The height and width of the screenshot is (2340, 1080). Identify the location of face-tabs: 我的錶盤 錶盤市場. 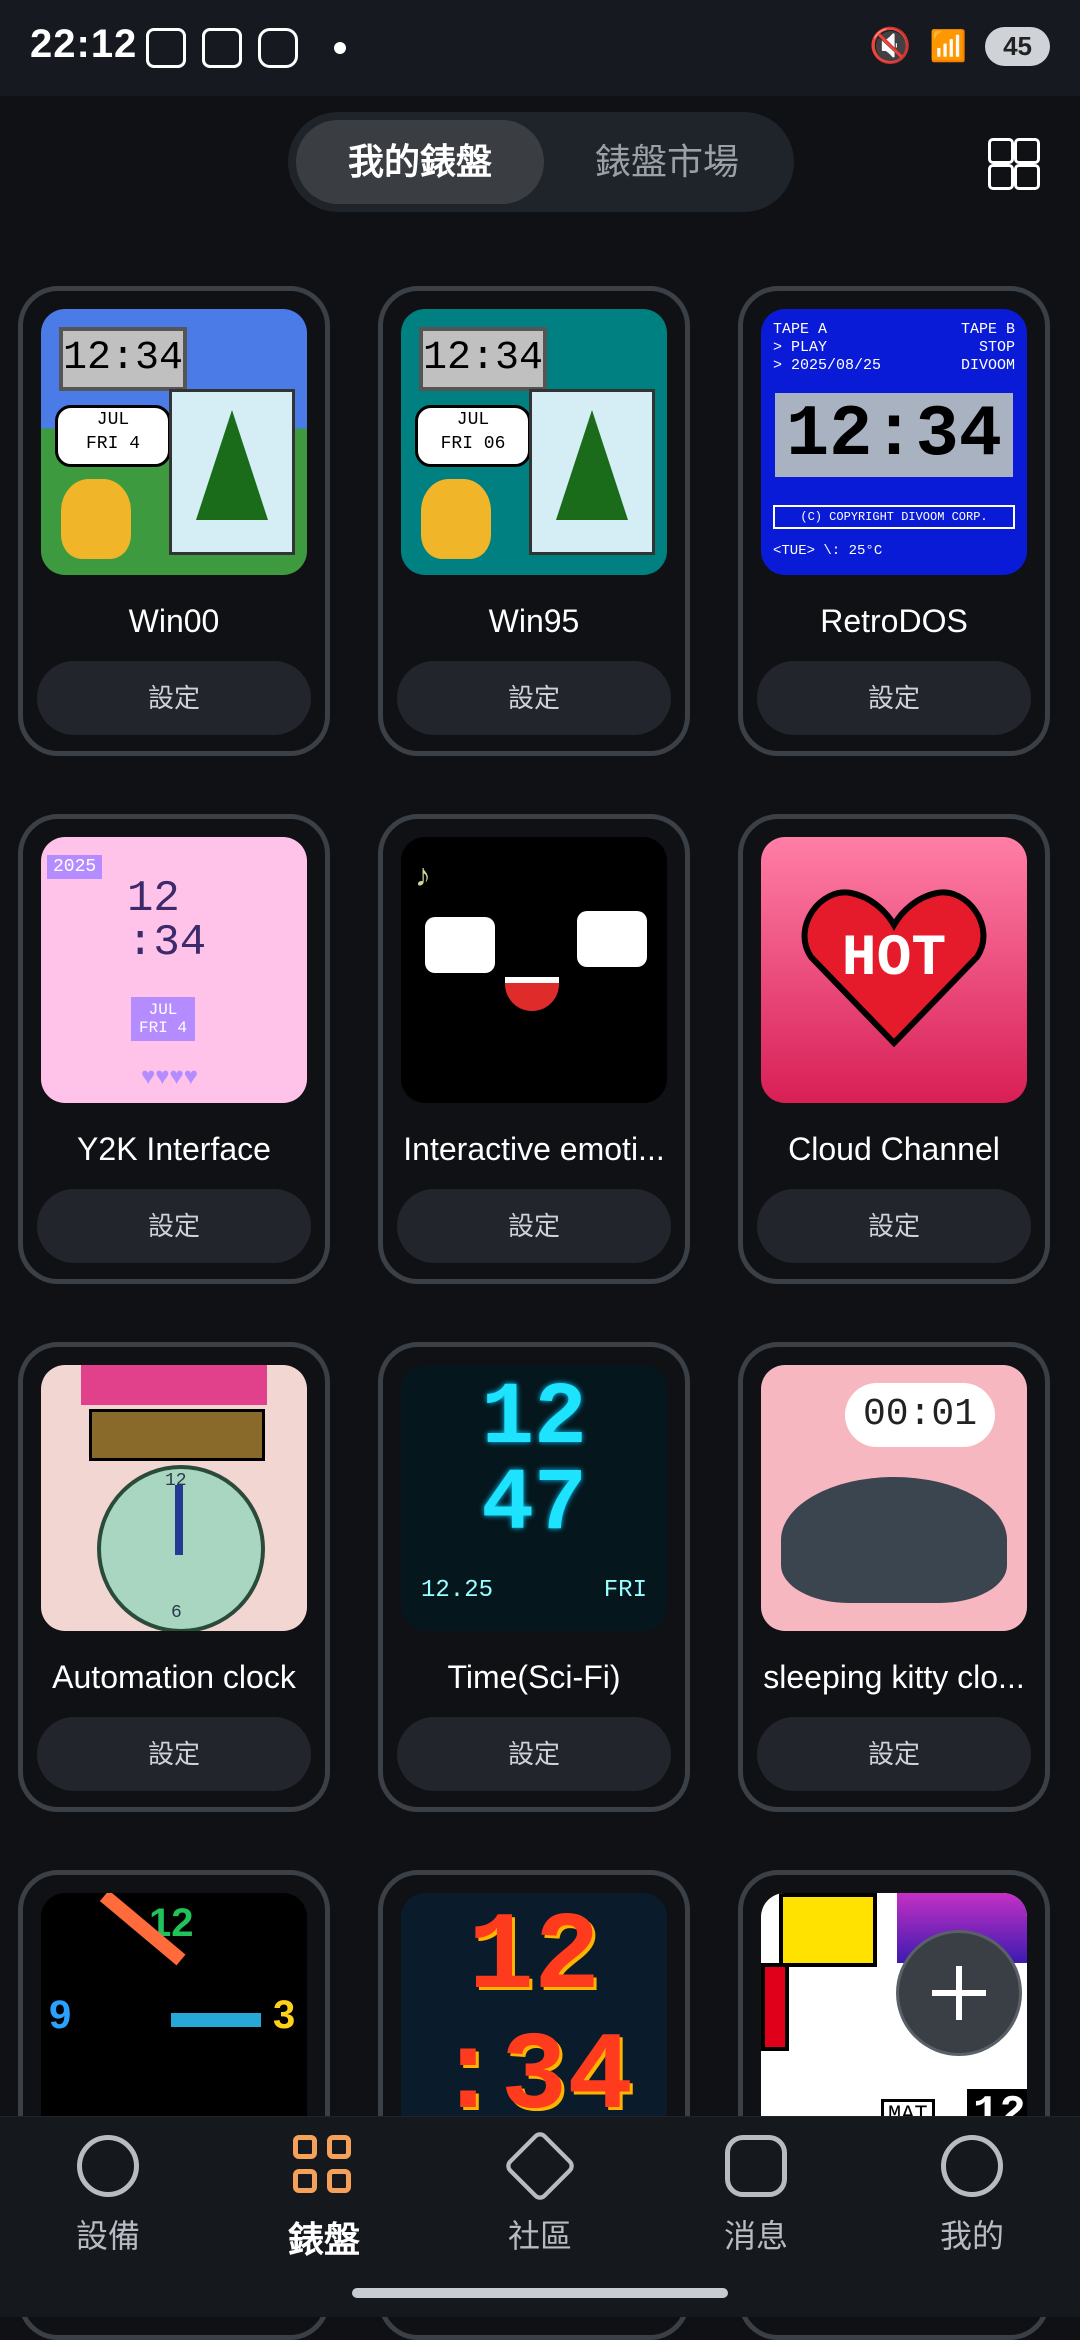
(541, 162).